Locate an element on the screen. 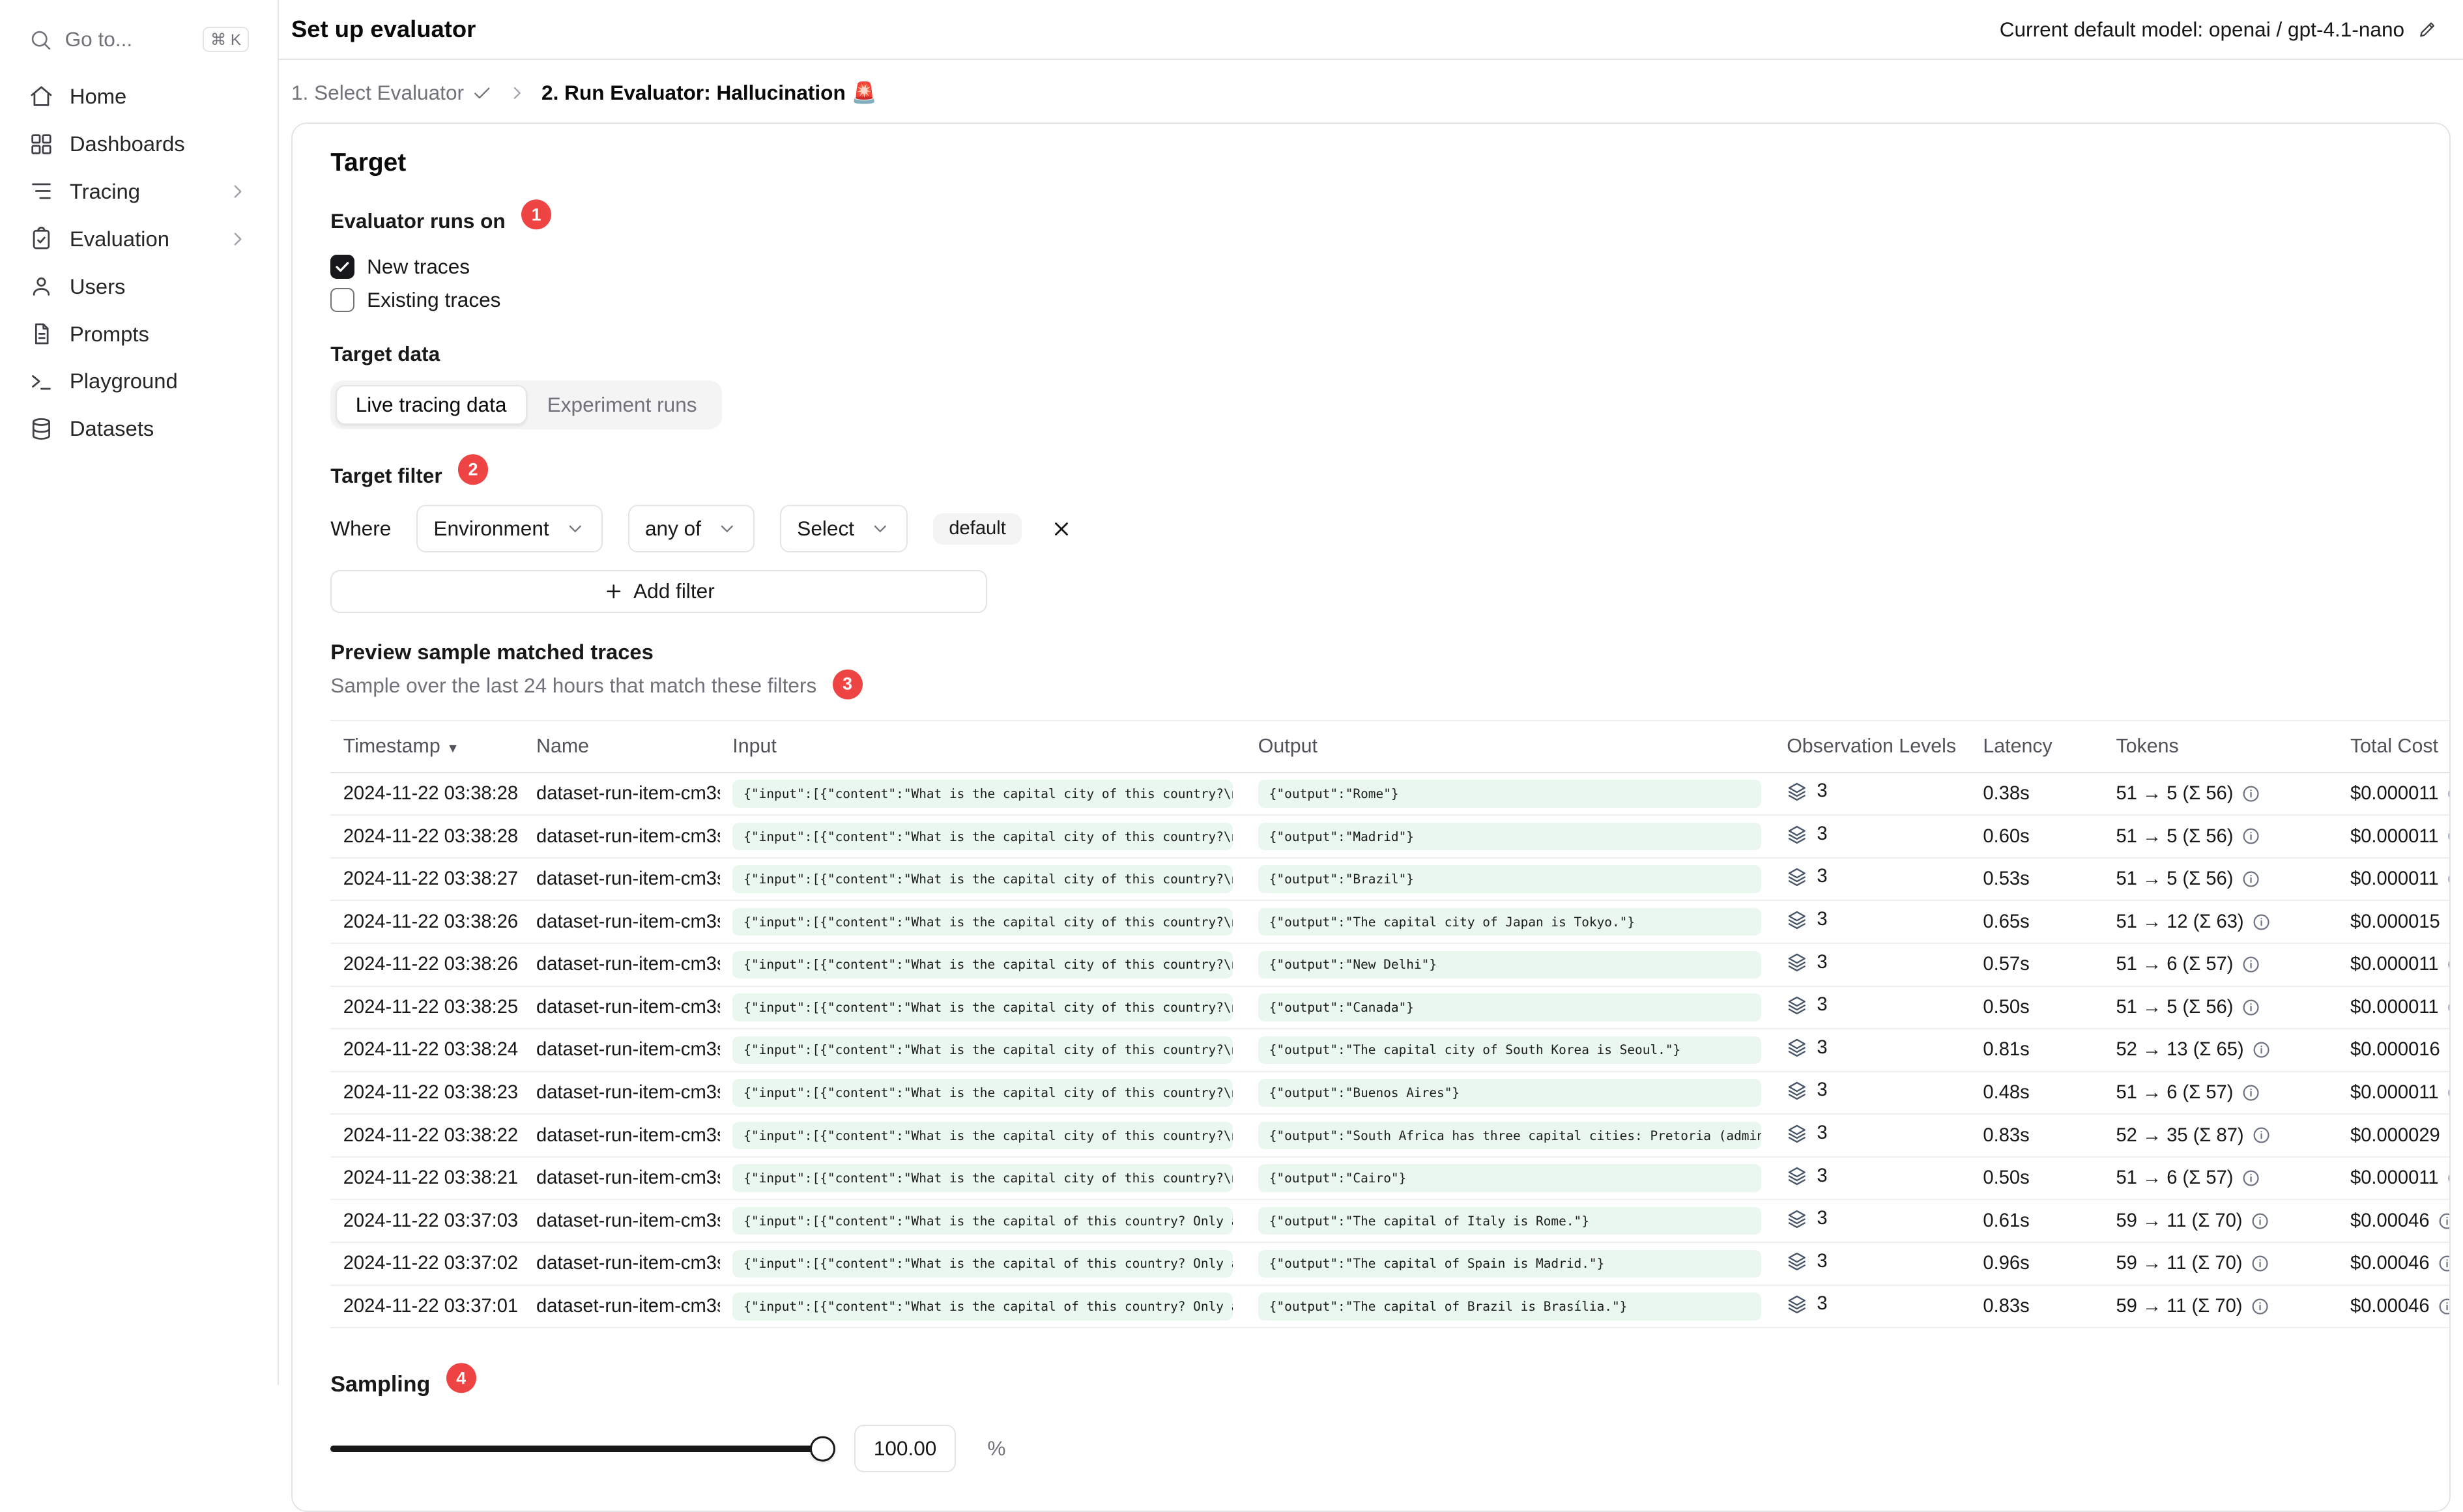  cell-output: {"output":"Canada"} is located at coordinates (1510, 1007).